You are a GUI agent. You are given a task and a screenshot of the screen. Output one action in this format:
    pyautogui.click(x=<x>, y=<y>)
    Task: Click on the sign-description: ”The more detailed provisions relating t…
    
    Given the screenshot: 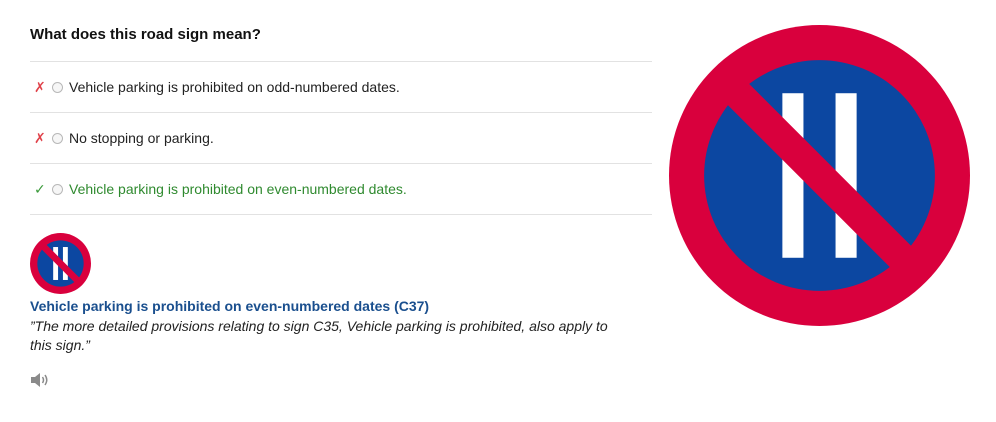 What is the action you would take?
    pyautogui.click(x=319, y=335)
    